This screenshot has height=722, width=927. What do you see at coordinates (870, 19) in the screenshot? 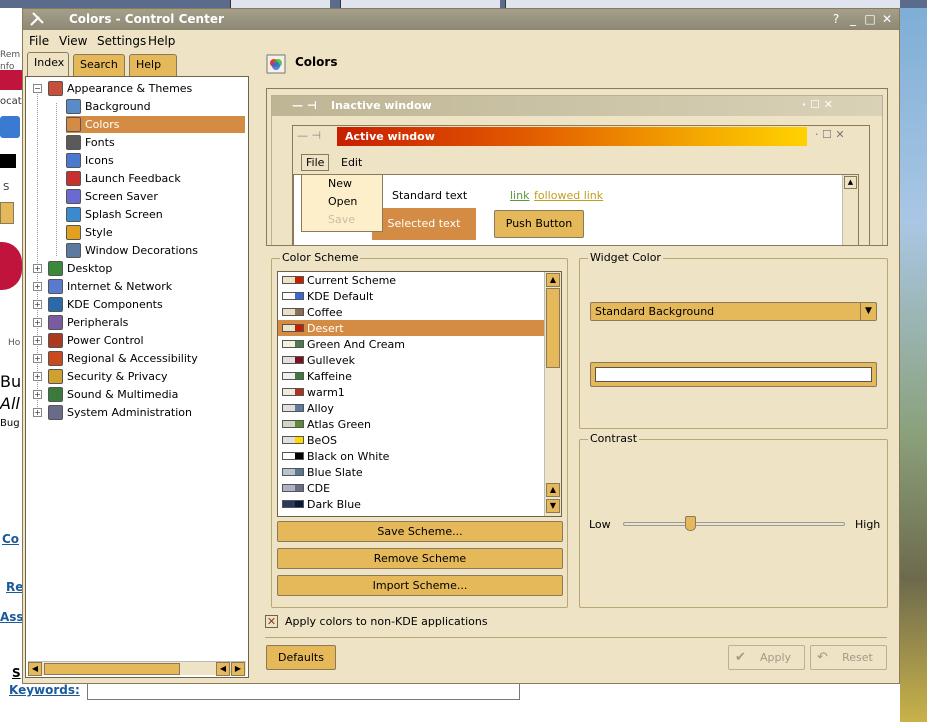
I see `maximize-button: □` at bounding box center [870, 19].